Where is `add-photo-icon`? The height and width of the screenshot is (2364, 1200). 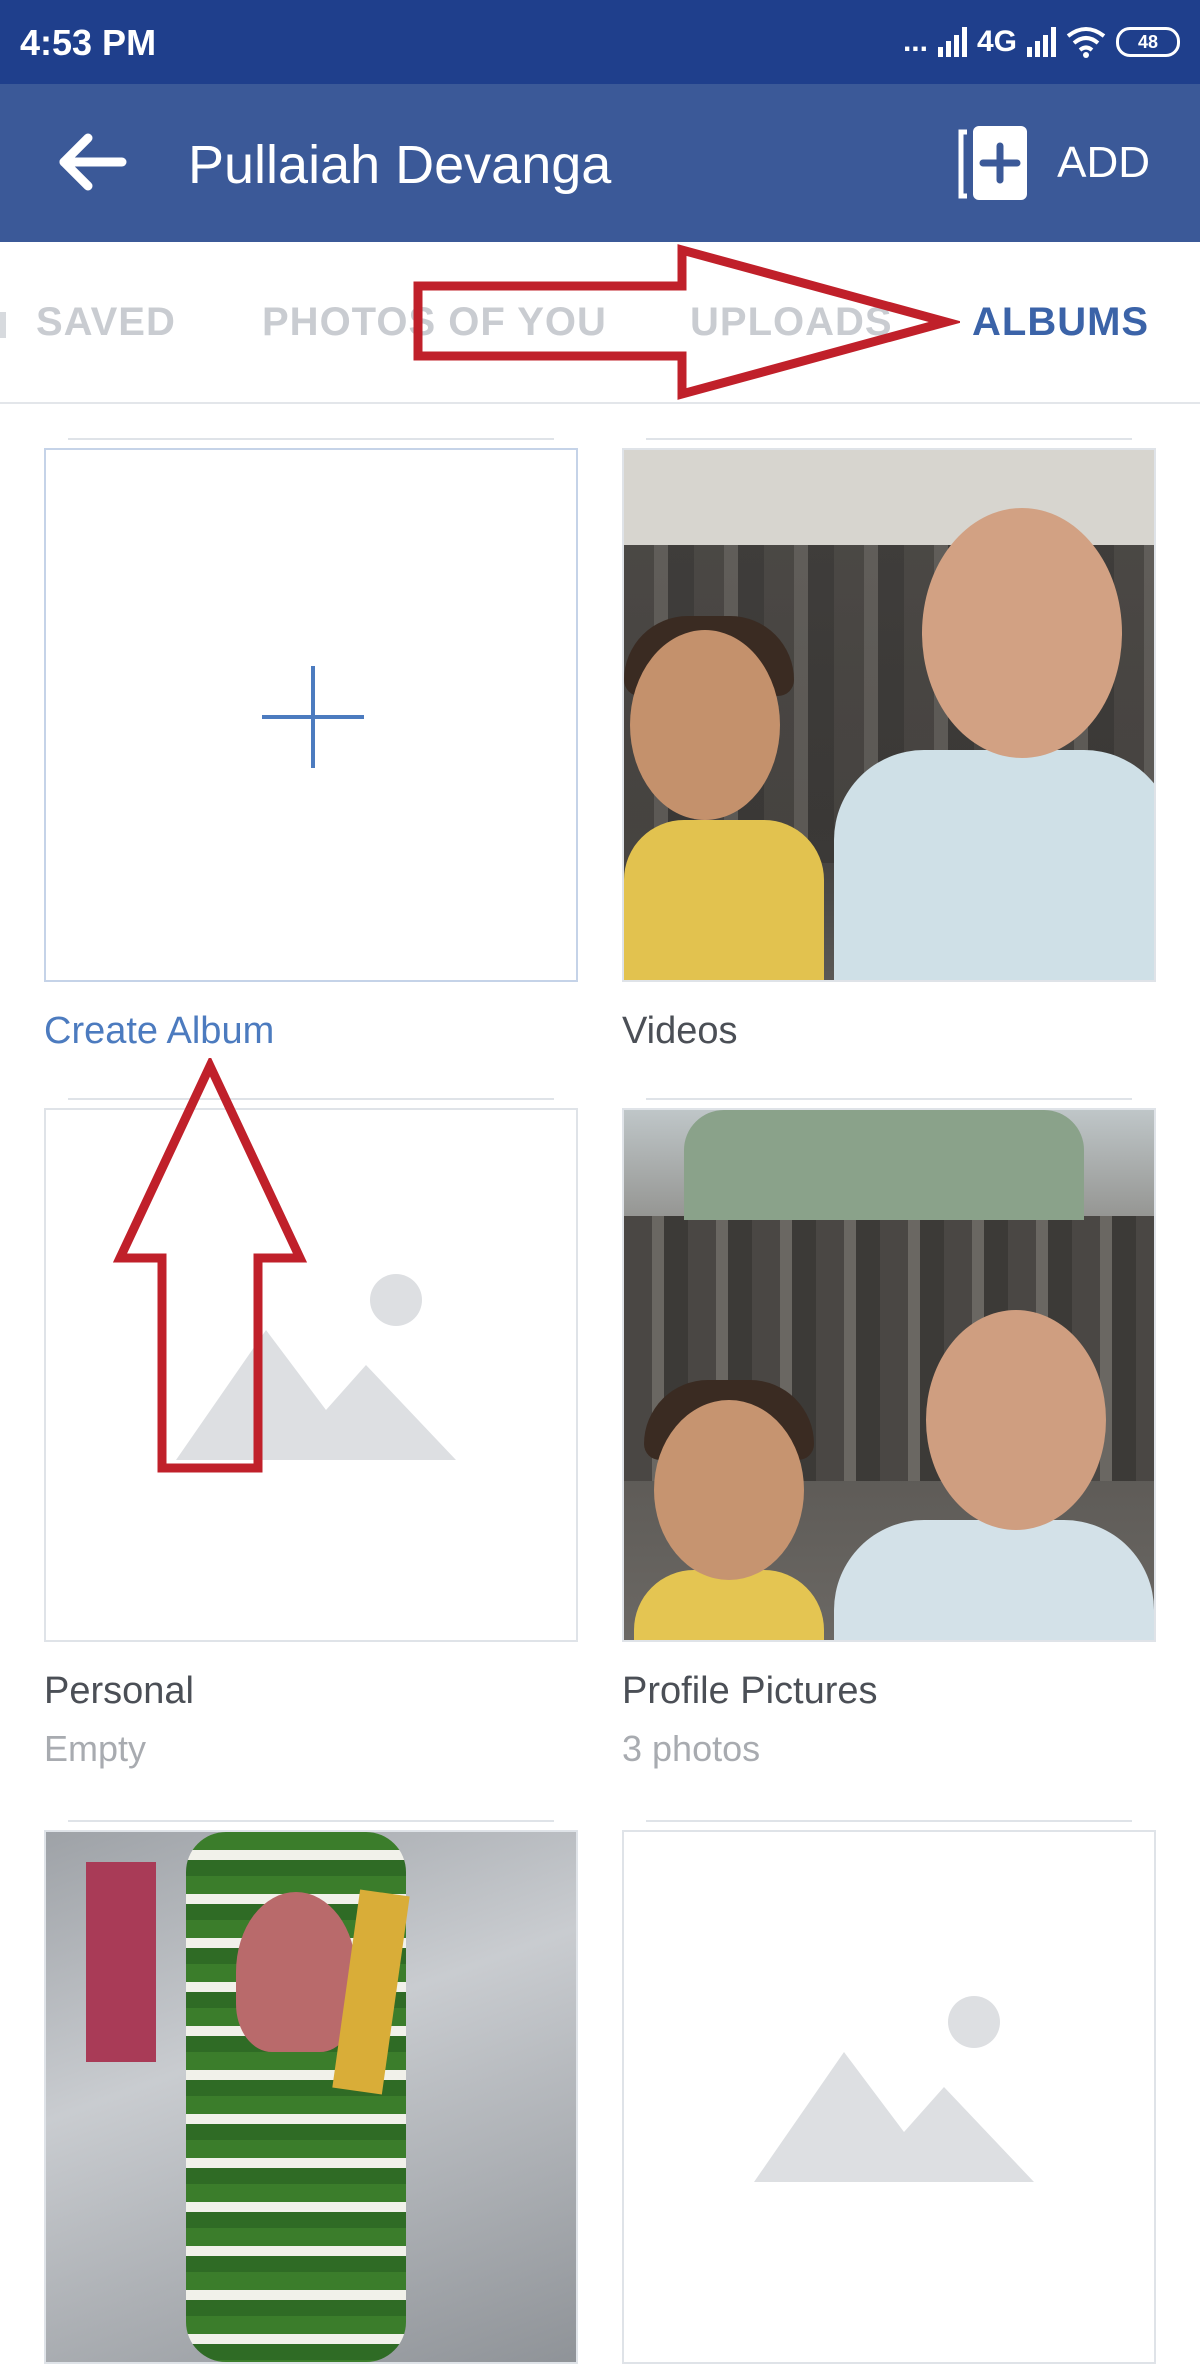 add-photo-icon is located at coordinates (993, 163).